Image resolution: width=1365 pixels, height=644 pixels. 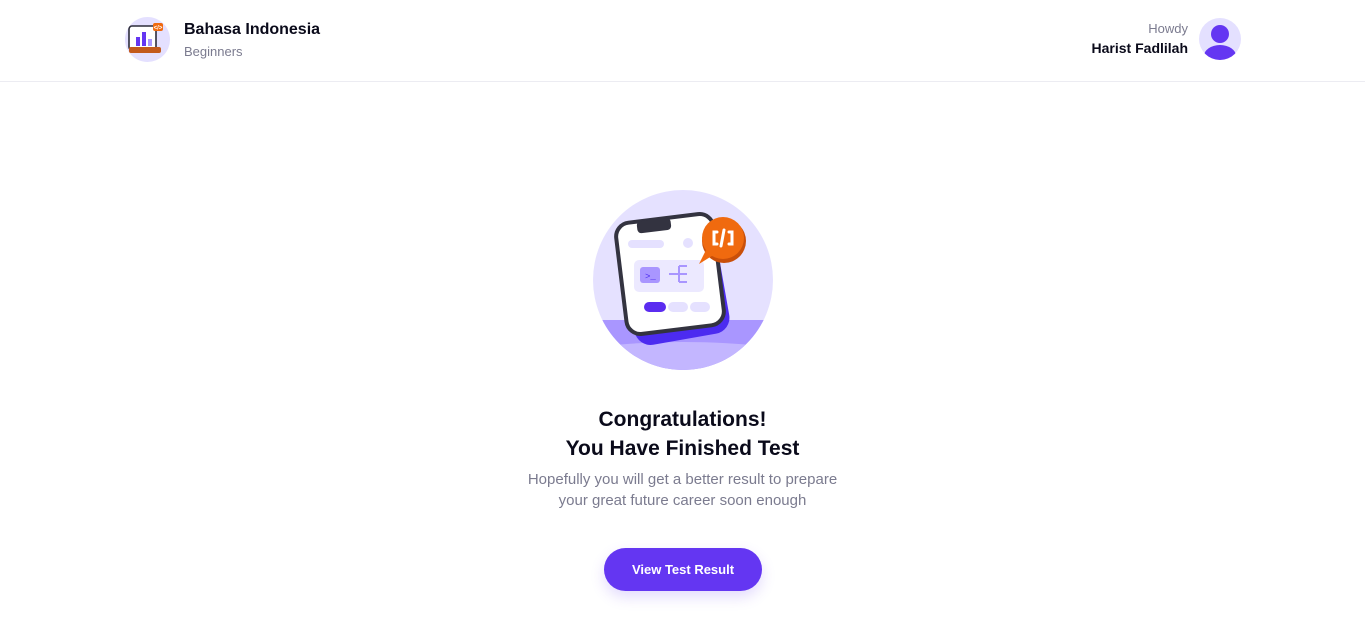 What do you see at coordinates (1168, 28) in the screenshot?
I see `greeting-label: Howdy` at bounding box center [1168, 28].